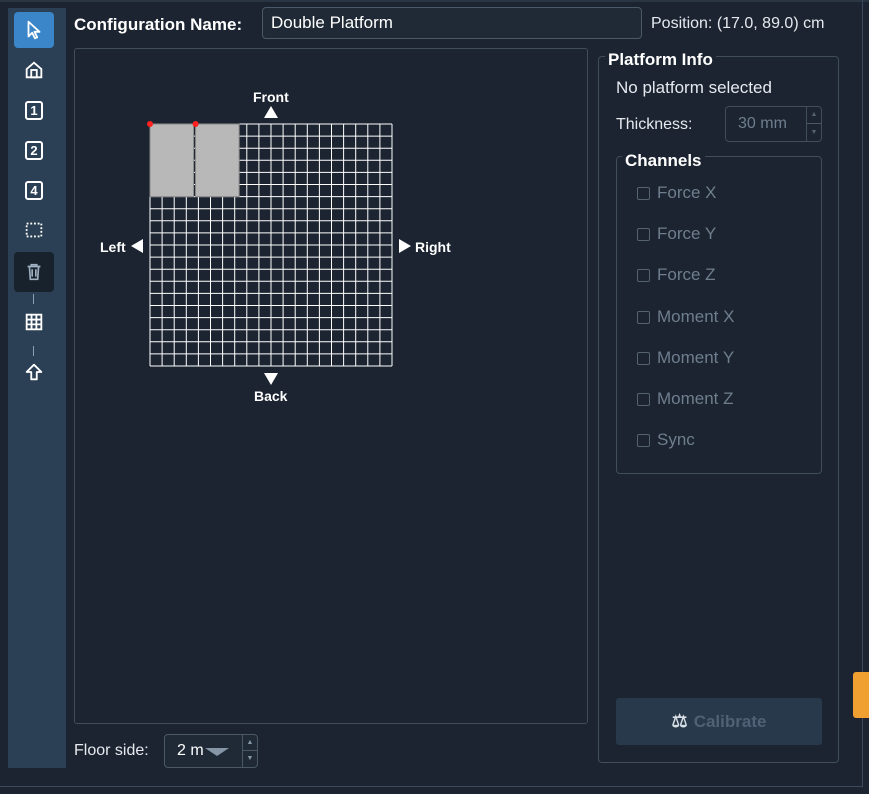 This screenshot has height=794, width=869. I want to click on channel-force-z-checkbox: Force Z, so click(676, 275).